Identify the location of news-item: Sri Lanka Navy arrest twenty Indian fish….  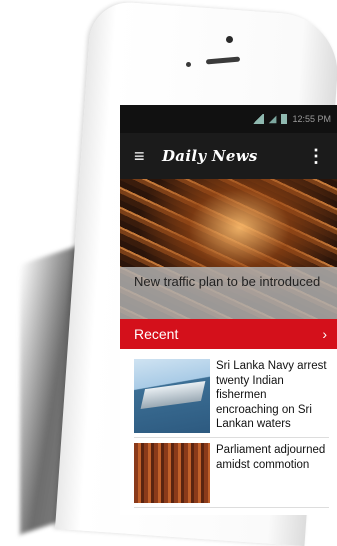
(231, 398).